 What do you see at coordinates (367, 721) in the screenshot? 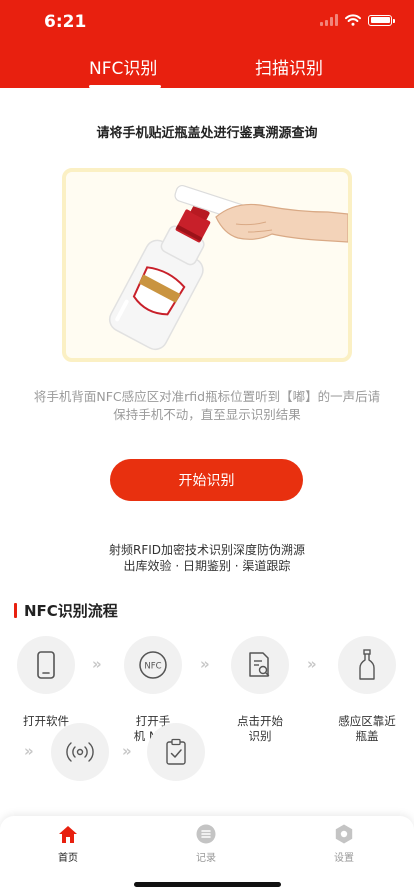
I see `step-label-line: 感应区靠近` at bounding box center [367, 721].